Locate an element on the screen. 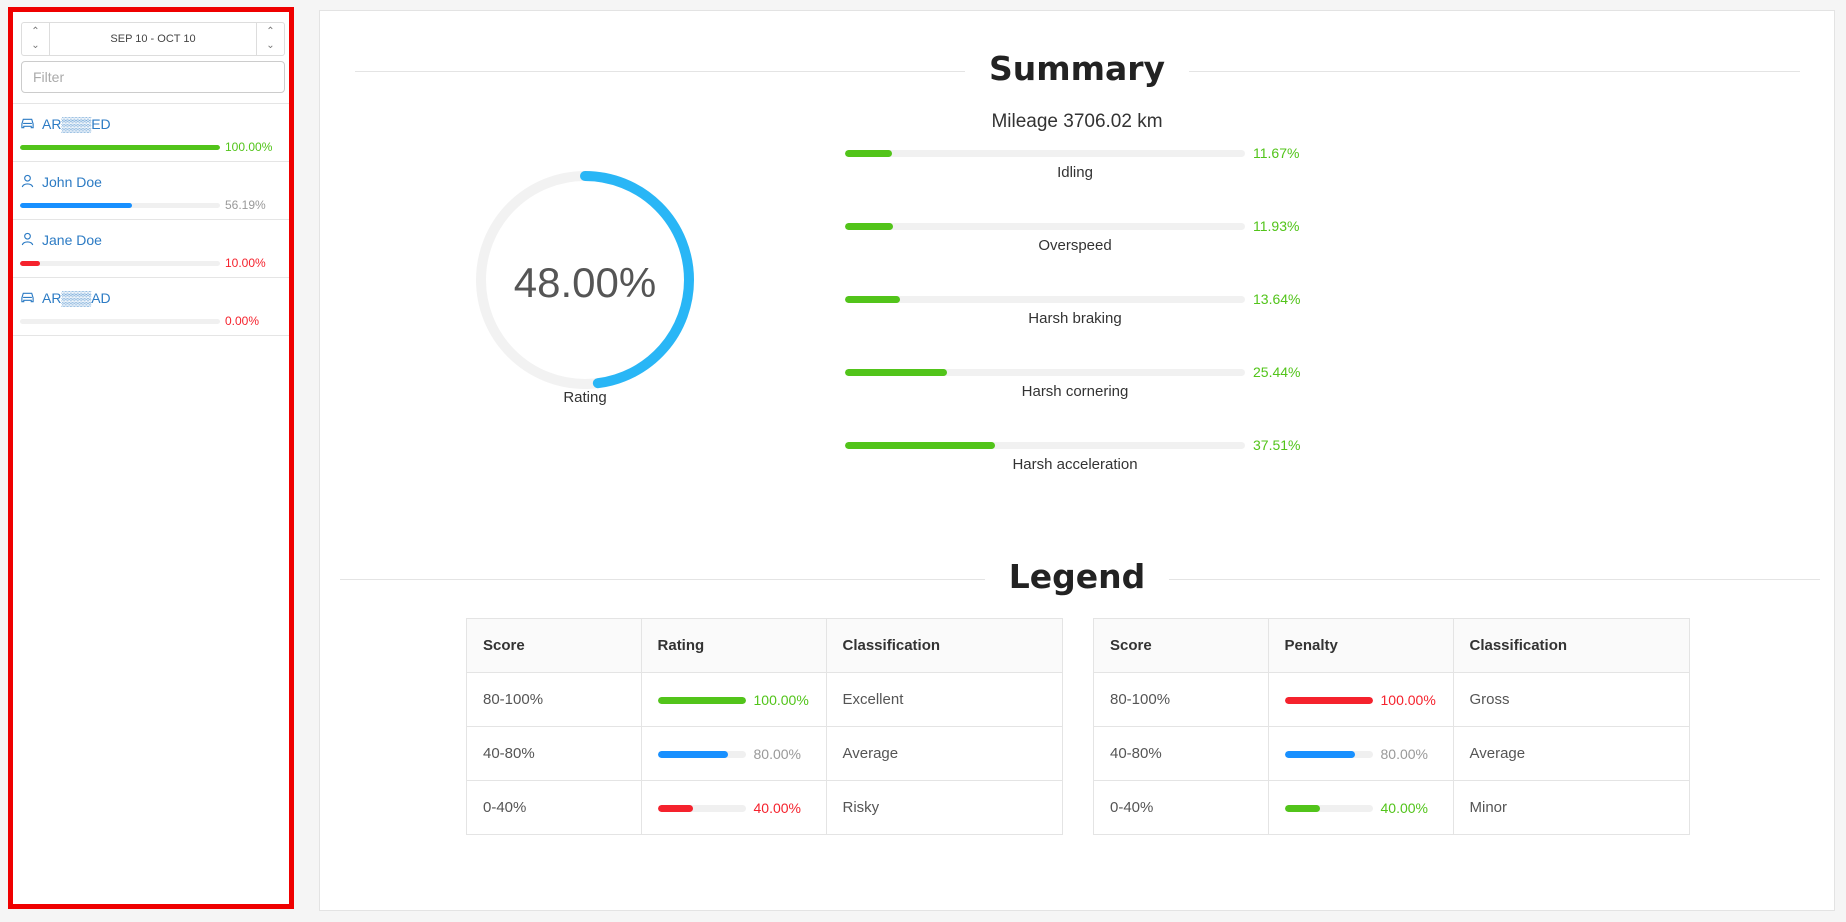  column-header: Rating is located at coordinates (733, 645).